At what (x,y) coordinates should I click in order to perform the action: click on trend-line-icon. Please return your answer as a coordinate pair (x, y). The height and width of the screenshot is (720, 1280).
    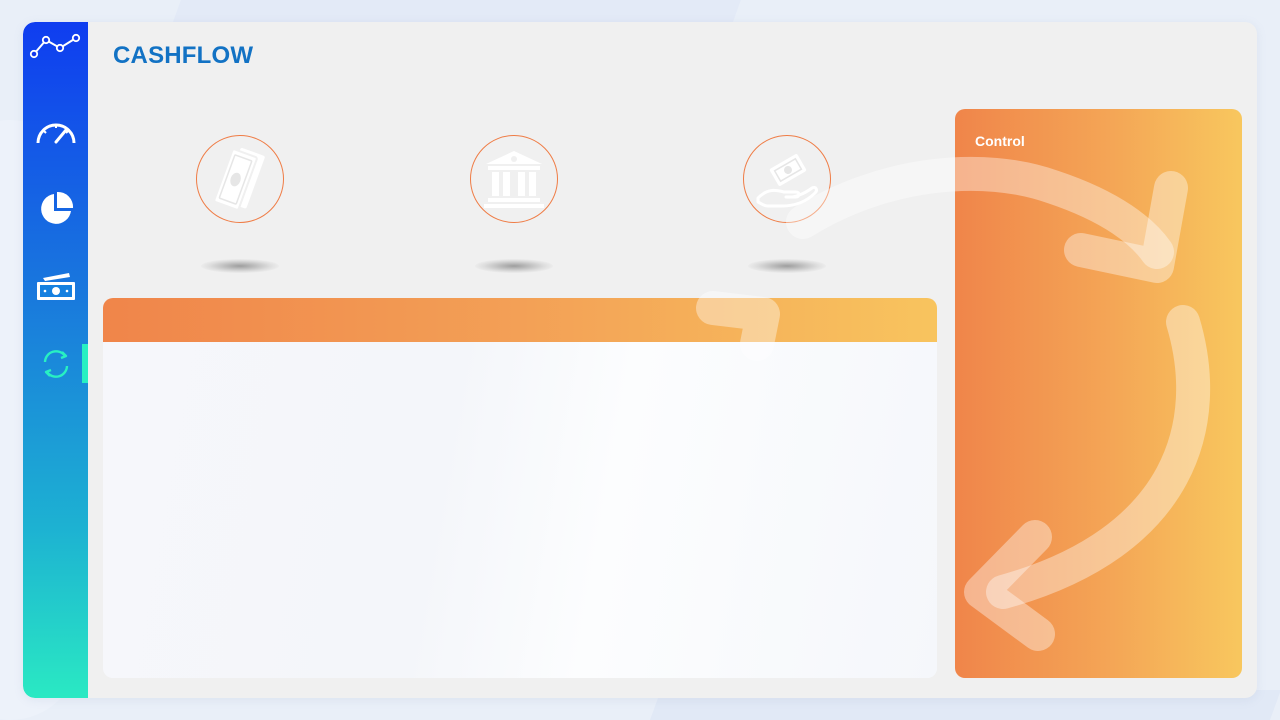
    Looking at the image, I should click on (55, 46).